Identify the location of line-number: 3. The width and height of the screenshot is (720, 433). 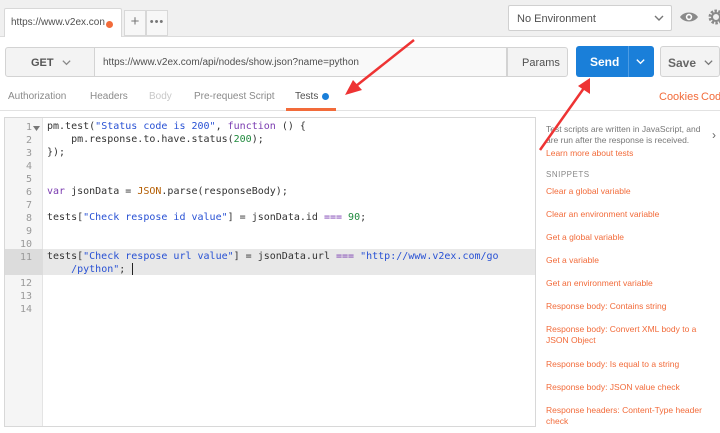
(28, 153).